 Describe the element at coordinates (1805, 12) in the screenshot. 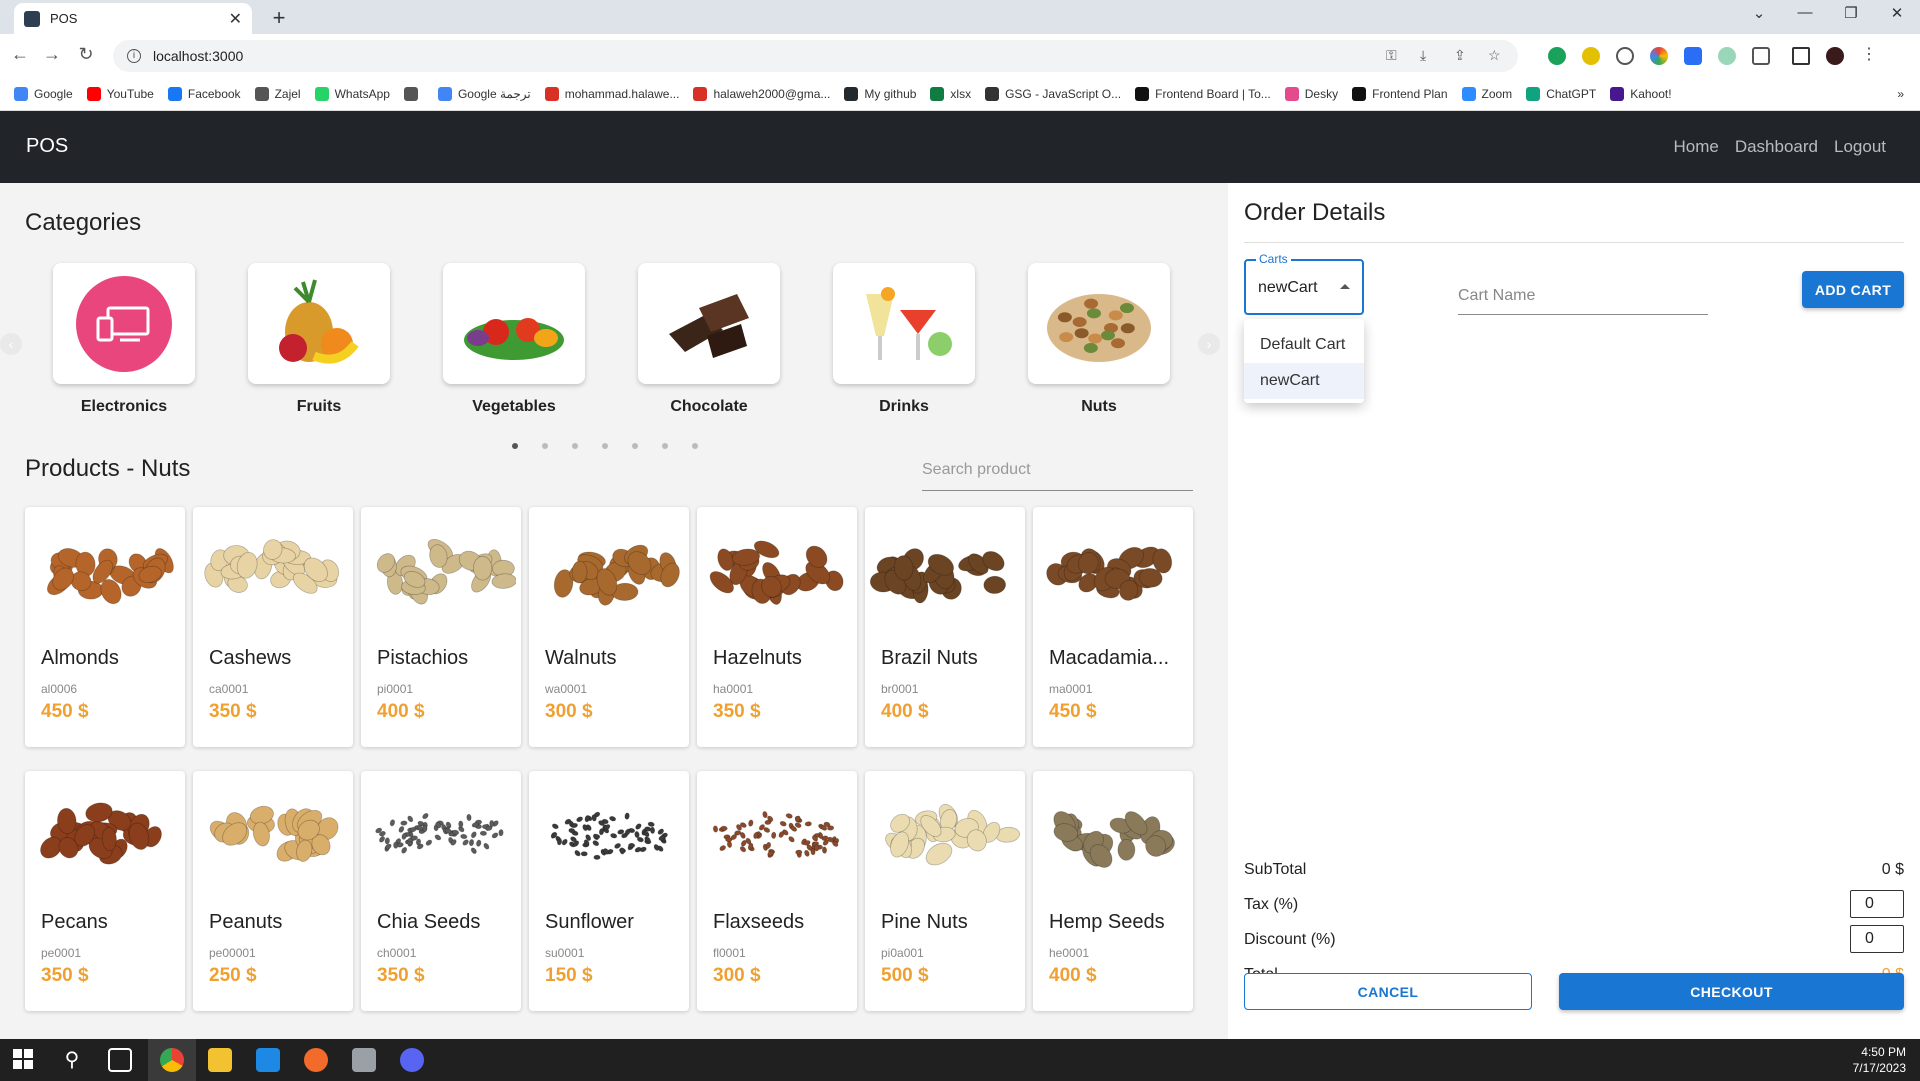

I see `minimize-button: —` at that location.